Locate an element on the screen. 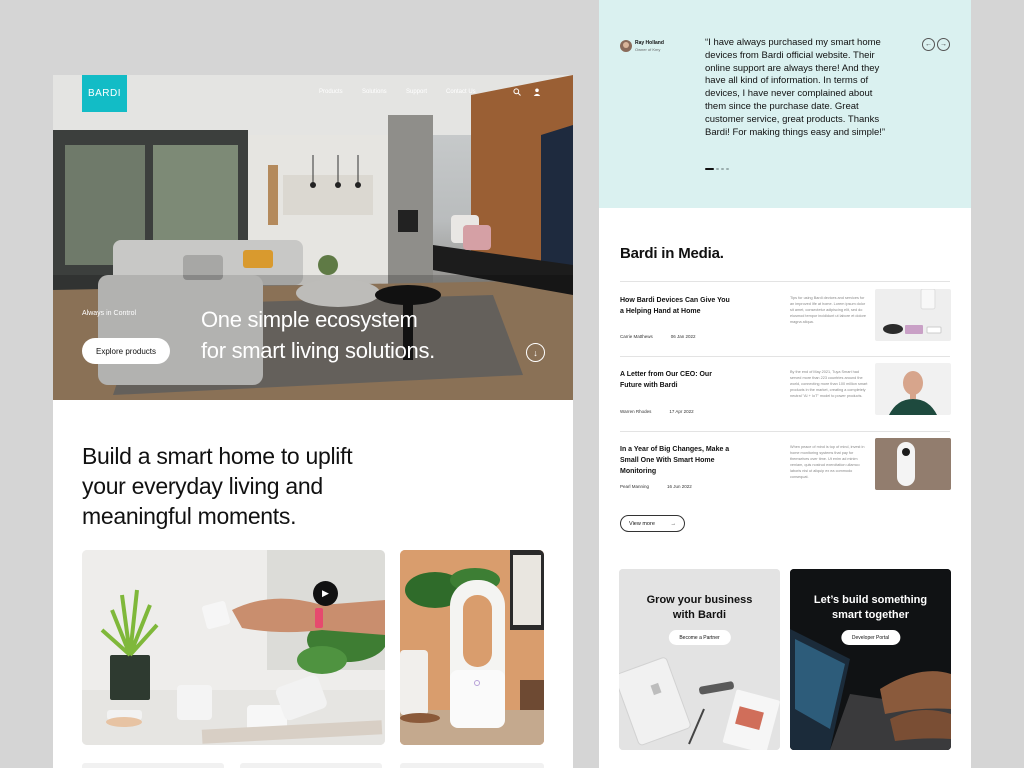 The image size is (1024, 768). search-icon is located at coordinates (517, 93).